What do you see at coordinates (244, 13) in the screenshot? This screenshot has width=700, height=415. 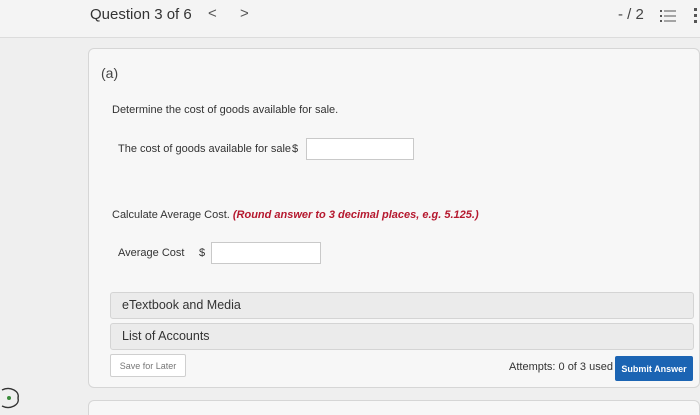 I see `next-question-icon: >` at bounding box center [244, 13].